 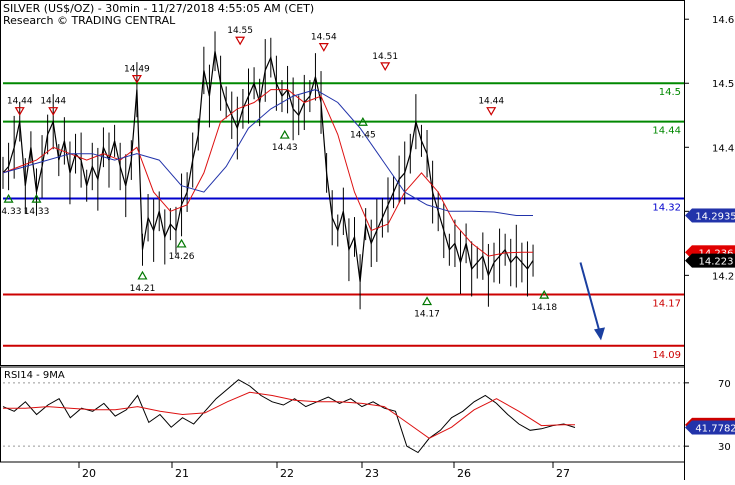 I want to click on y-tick-label: 14.6, so click(x=723, y=20).